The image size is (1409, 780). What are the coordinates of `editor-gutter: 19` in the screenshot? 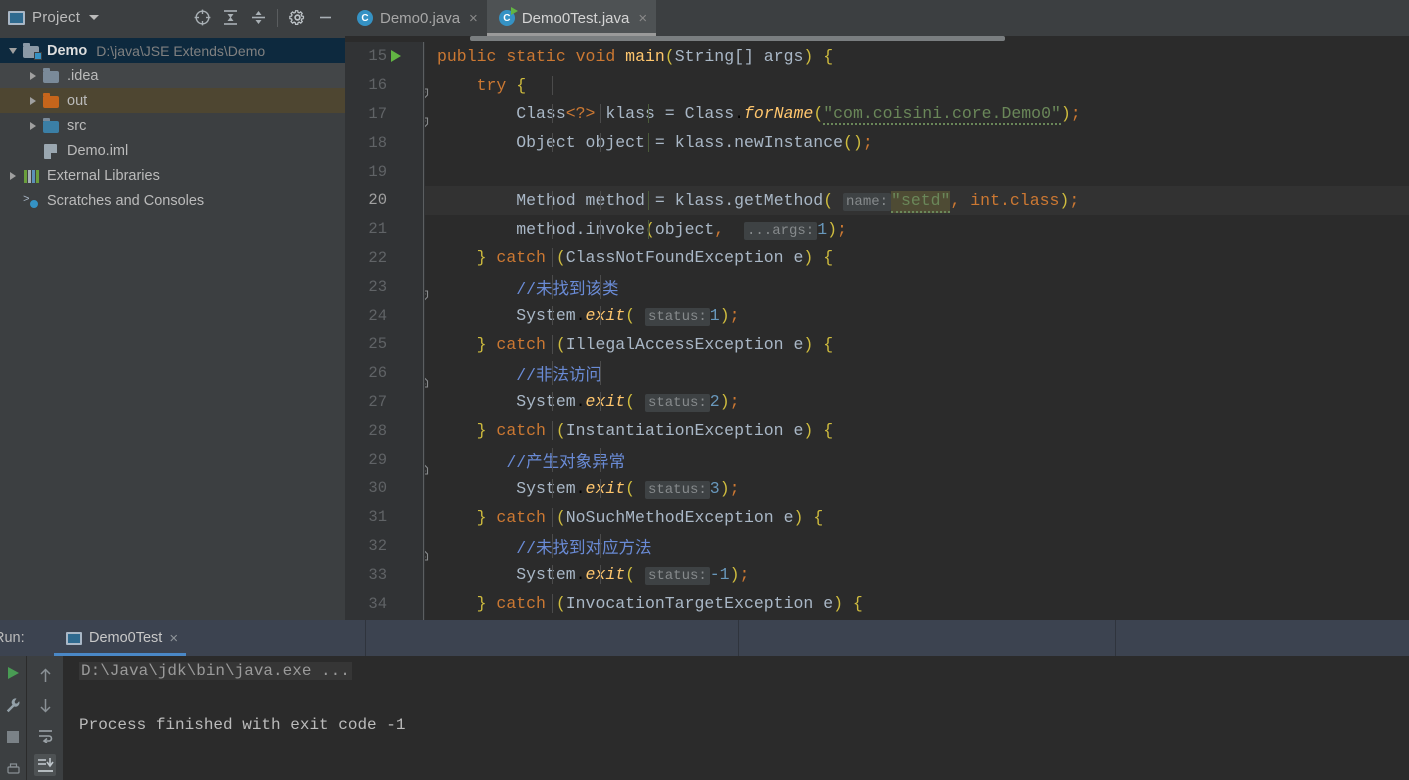 It's located at (385, 171).